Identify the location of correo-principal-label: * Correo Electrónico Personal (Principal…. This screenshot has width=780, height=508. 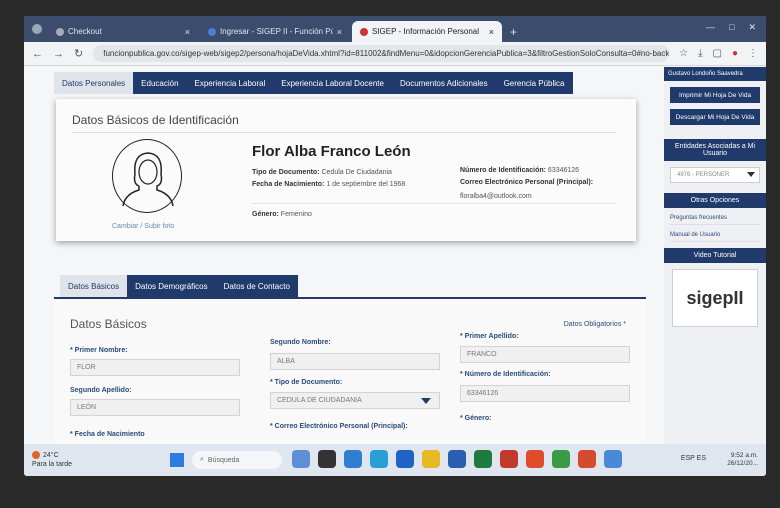
(339, 426).